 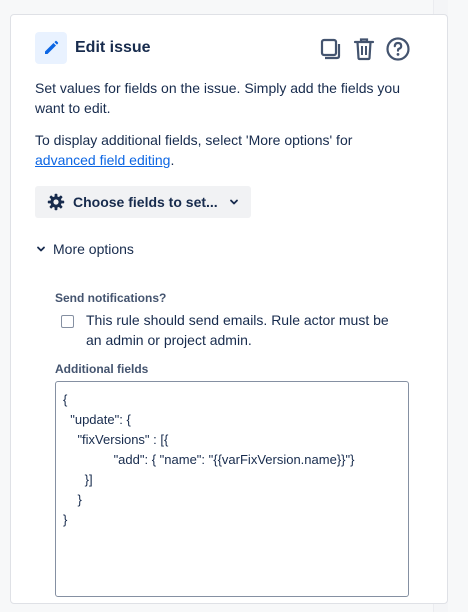 I want to click on more-options-toggle: More options, so click(x=84, y=249).